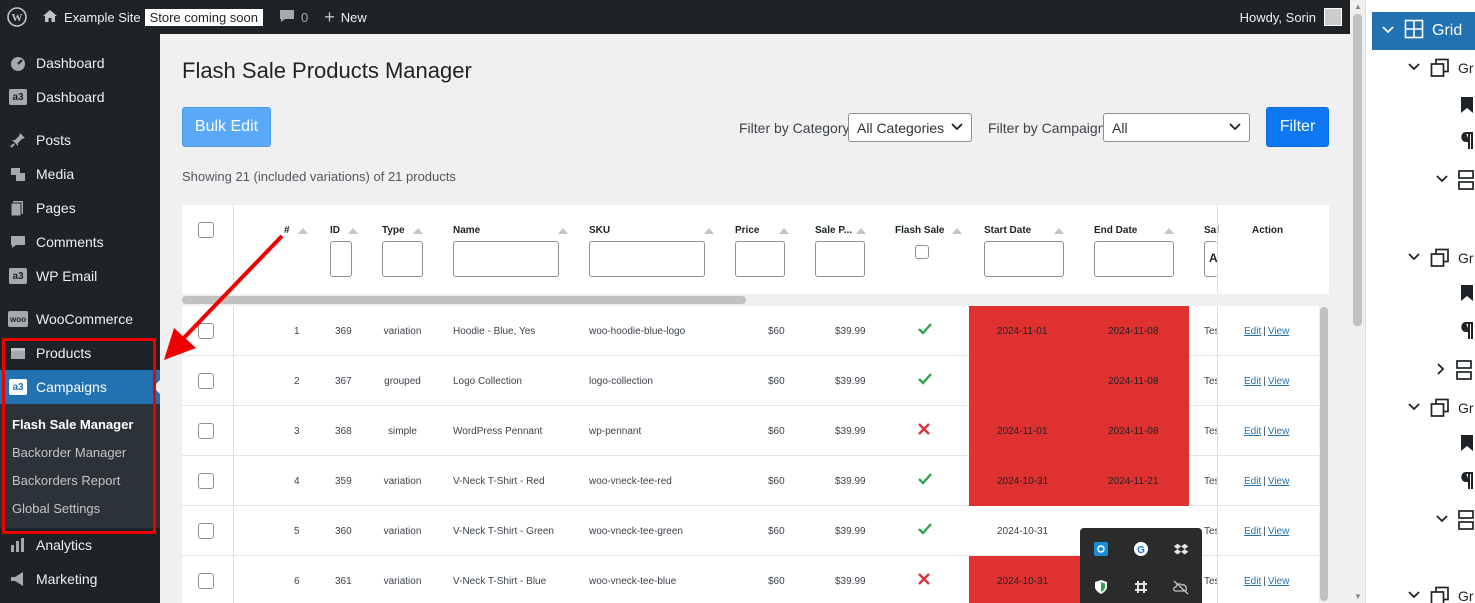 This screenshot has height=603, width=1475. I want to click on sidebar-item-analytics: Analytics, so click(80, 545).